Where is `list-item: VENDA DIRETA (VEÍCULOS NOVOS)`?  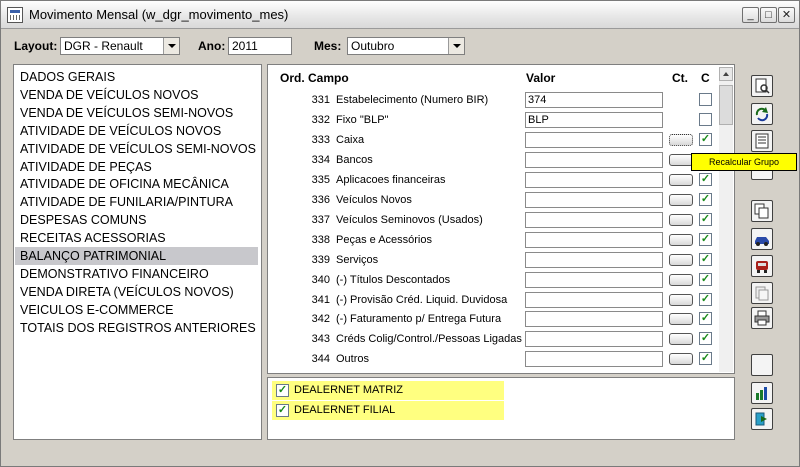 list-item: VENDA DIRETA (VEÍCULOS NOVOS) is located at coordinates (136, 292).